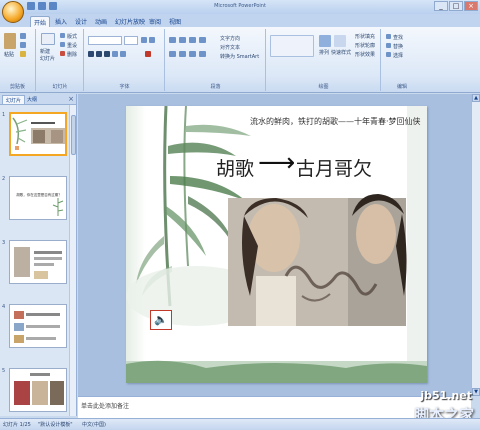  What do you see at coordinates (55, 425) in the screenshot?
I see `theme-name: "默认设计模板"` at bounding box center [55, 425].